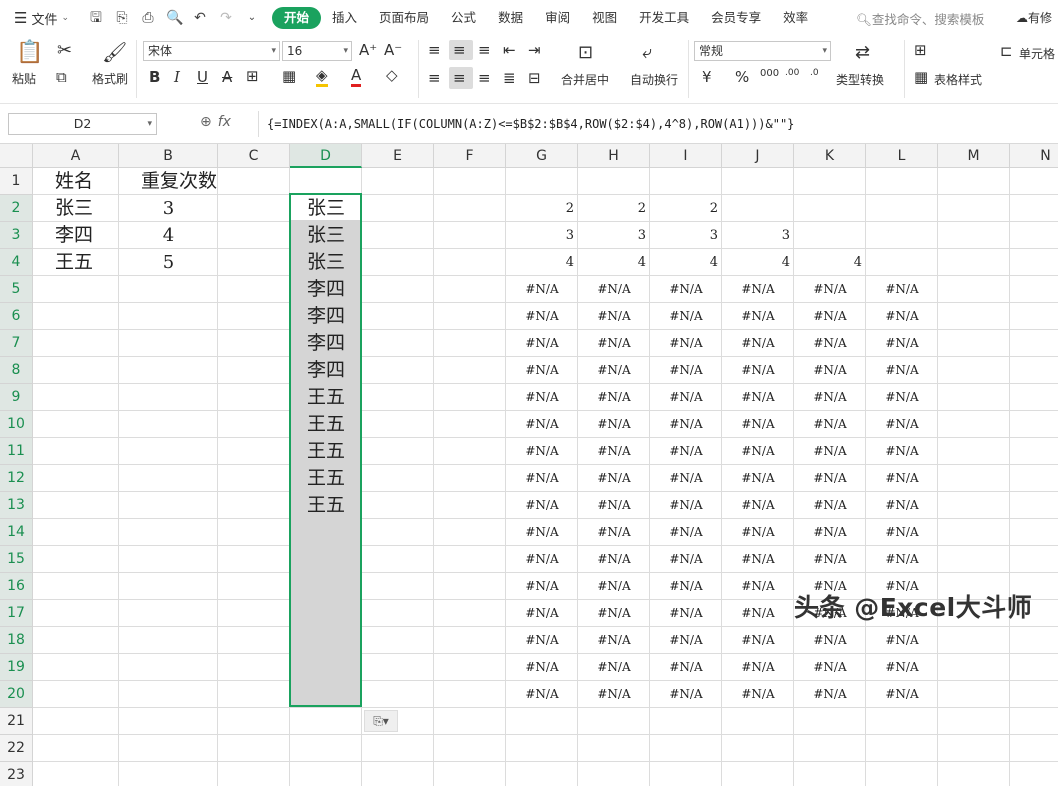  I want to click on align-bottom-icon: ≡, so click(484, 50).